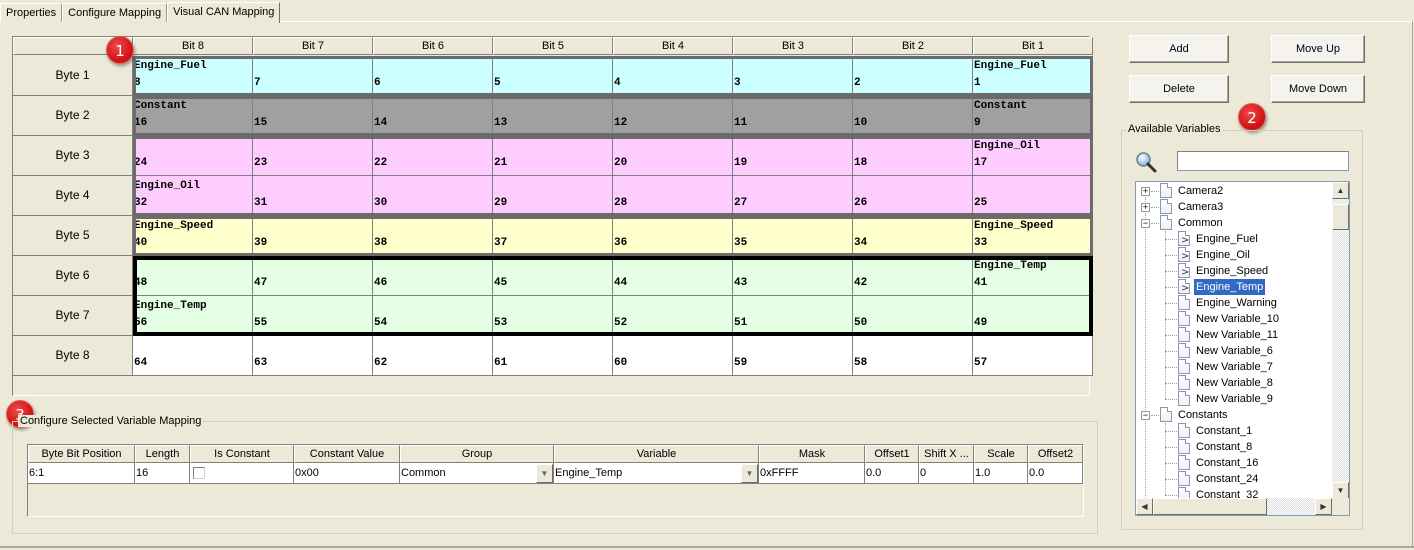  What do you see at coordinates (1033, 156) in the screenshot?
I see `bit-cell: Engine_Oil 17` at bounding box center [1033, 156].